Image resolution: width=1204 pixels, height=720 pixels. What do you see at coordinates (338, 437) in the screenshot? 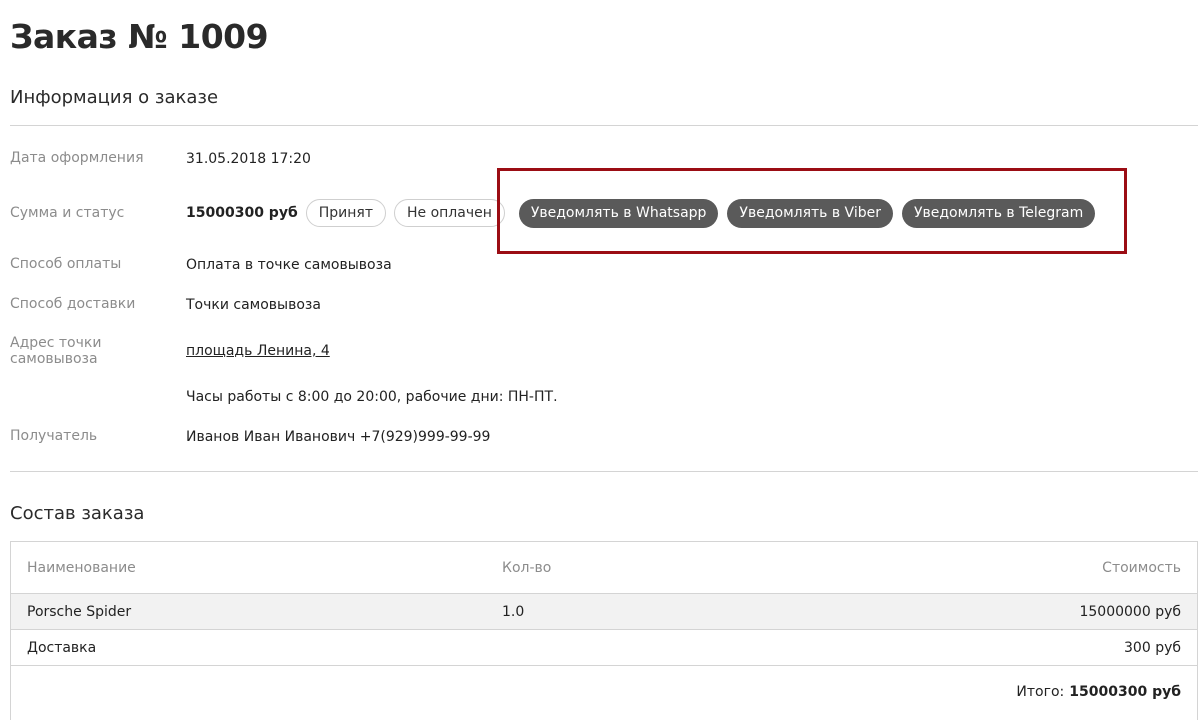
I see `recipient-value: Иванов Иван Иванович +7(929)999-99-99` at bounding box center [338, 437].